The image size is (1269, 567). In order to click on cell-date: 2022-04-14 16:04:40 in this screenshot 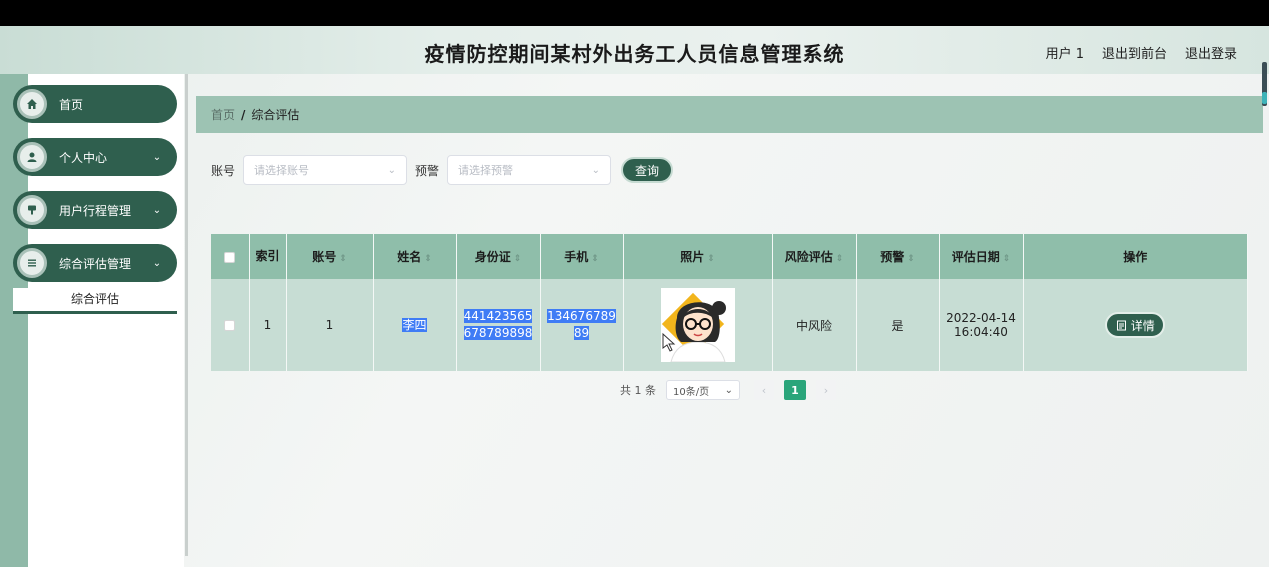, I will do `click(981, 325)`.